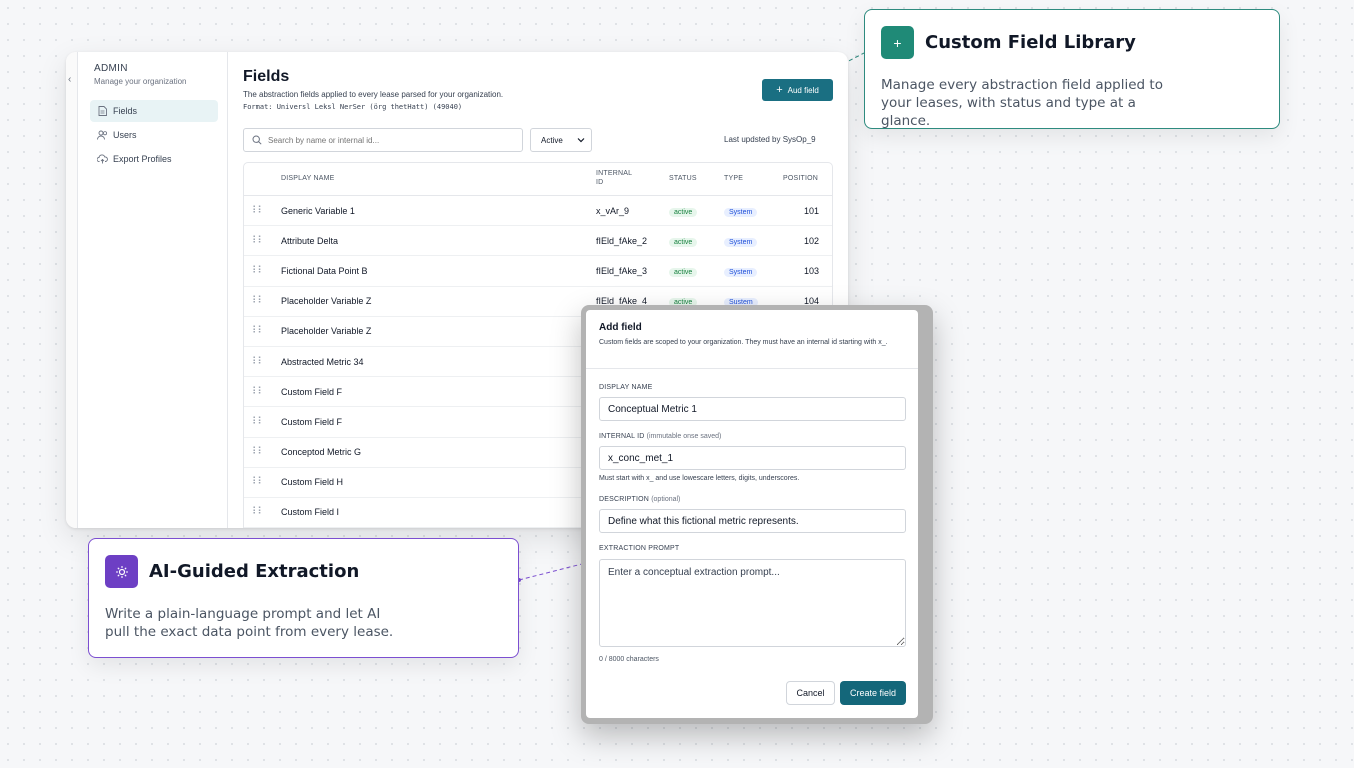 The width and height of the screenshot is (1354, 768). Describe the element at coordinates (629, 659) in the screenshot. I see `character-count: 0 / 8000 characters` at that location.